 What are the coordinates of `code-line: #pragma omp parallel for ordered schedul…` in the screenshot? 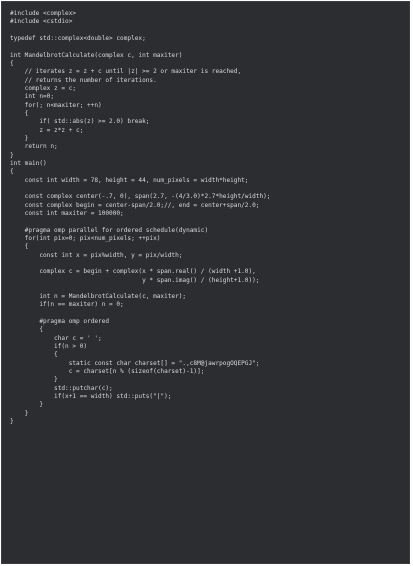 It's located at (109, 230).